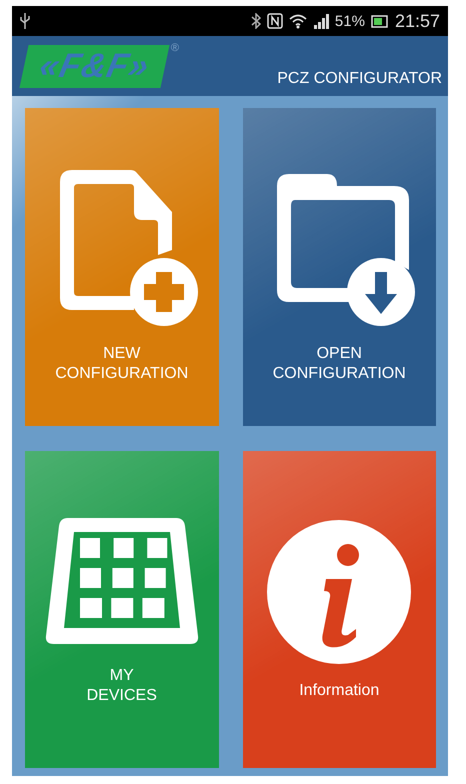  I want to click on logo: «F&F», so click(94, 66).